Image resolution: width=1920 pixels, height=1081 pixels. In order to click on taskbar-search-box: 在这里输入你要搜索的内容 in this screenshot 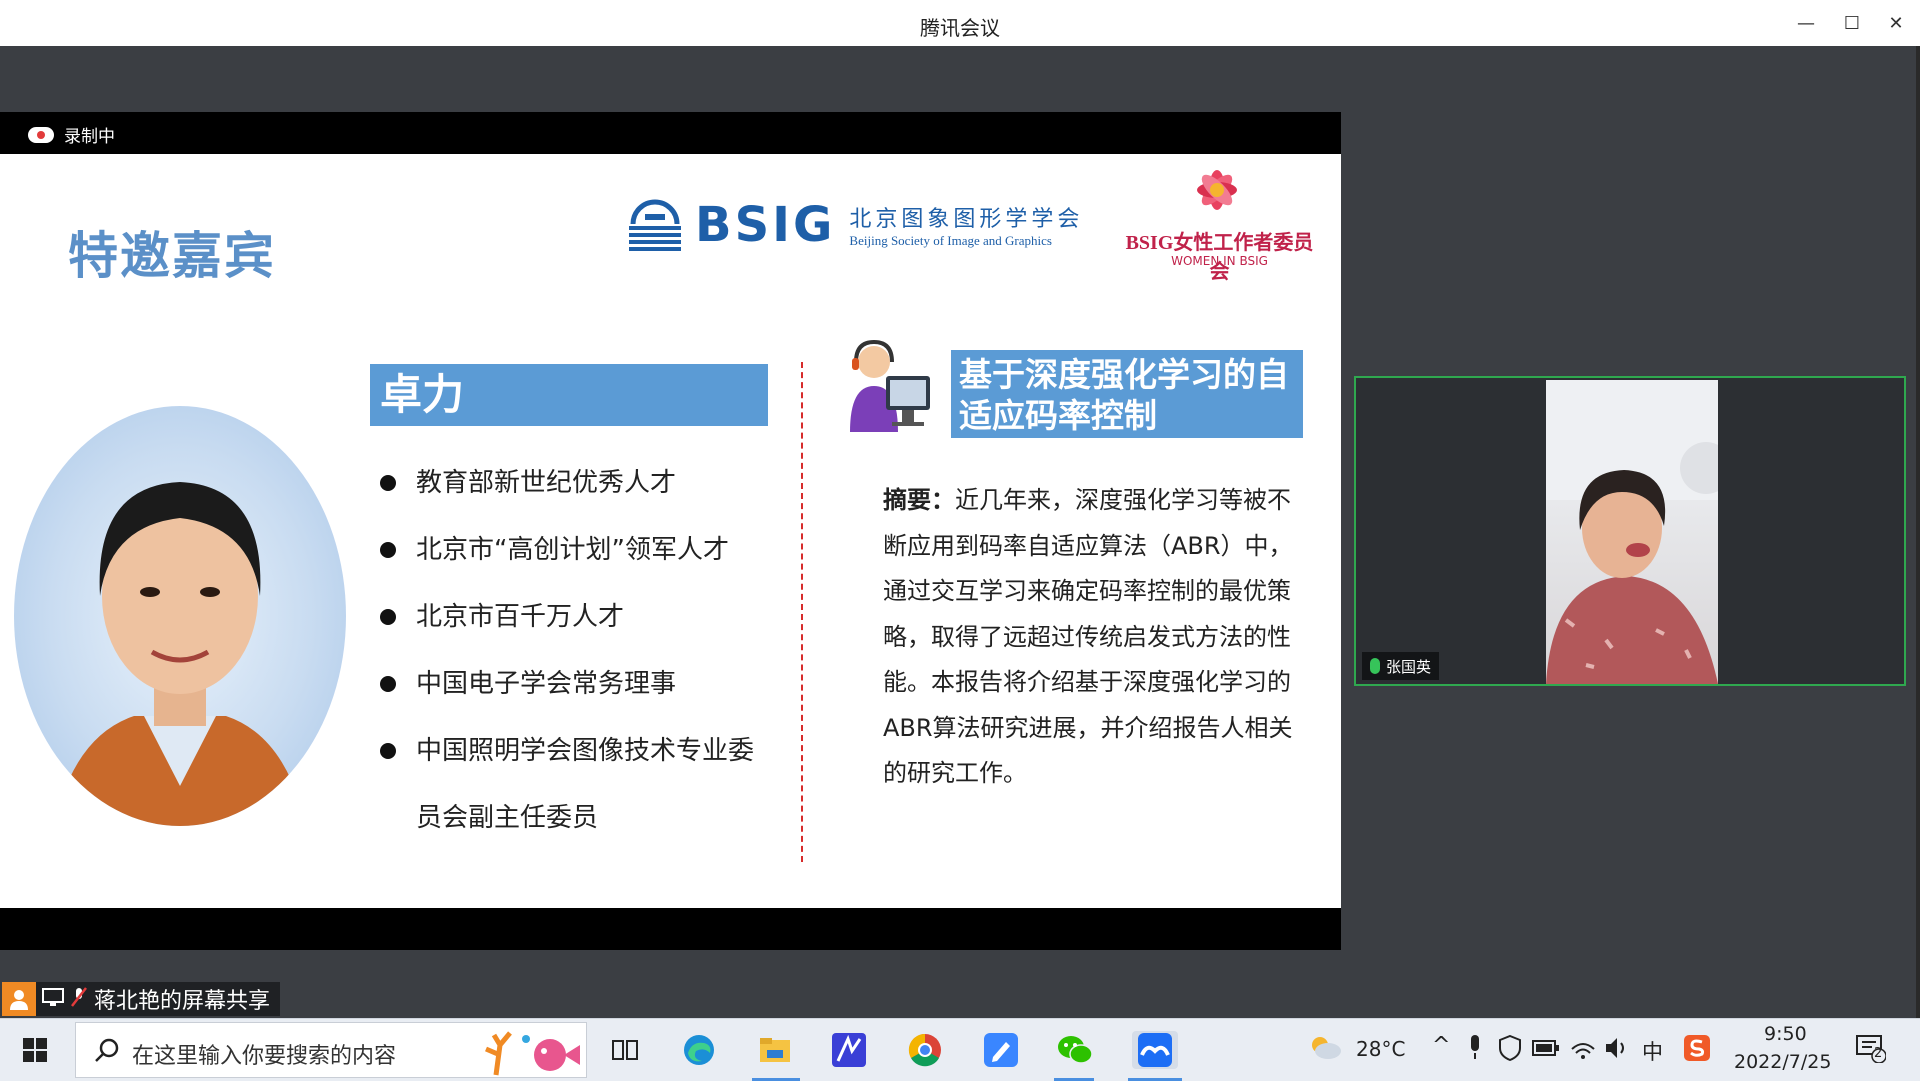, I will do `click(331, 1050)`.